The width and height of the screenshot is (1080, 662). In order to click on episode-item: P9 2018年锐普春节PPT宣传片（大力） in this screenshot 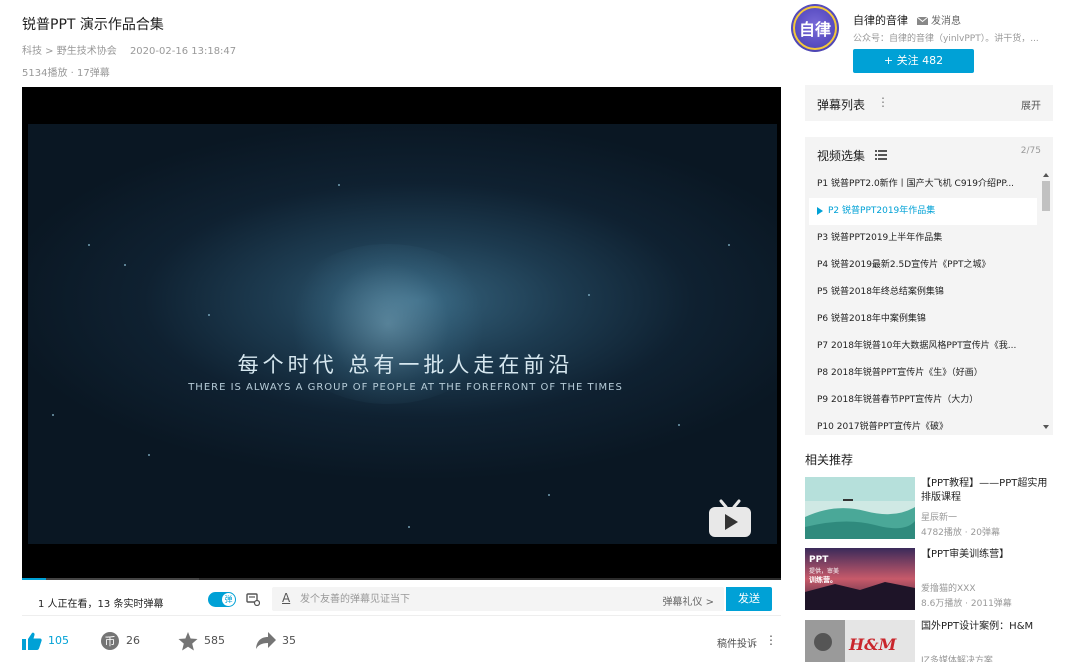, I will do `click(923, 400)`.